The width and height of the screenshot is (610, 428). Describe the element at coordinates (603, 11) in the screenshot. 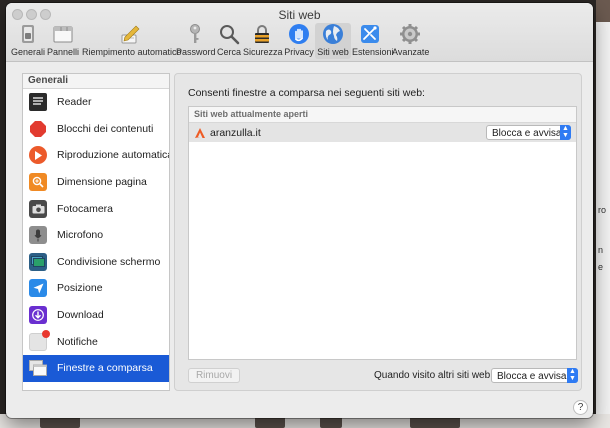

I see `background-photo` at that location.